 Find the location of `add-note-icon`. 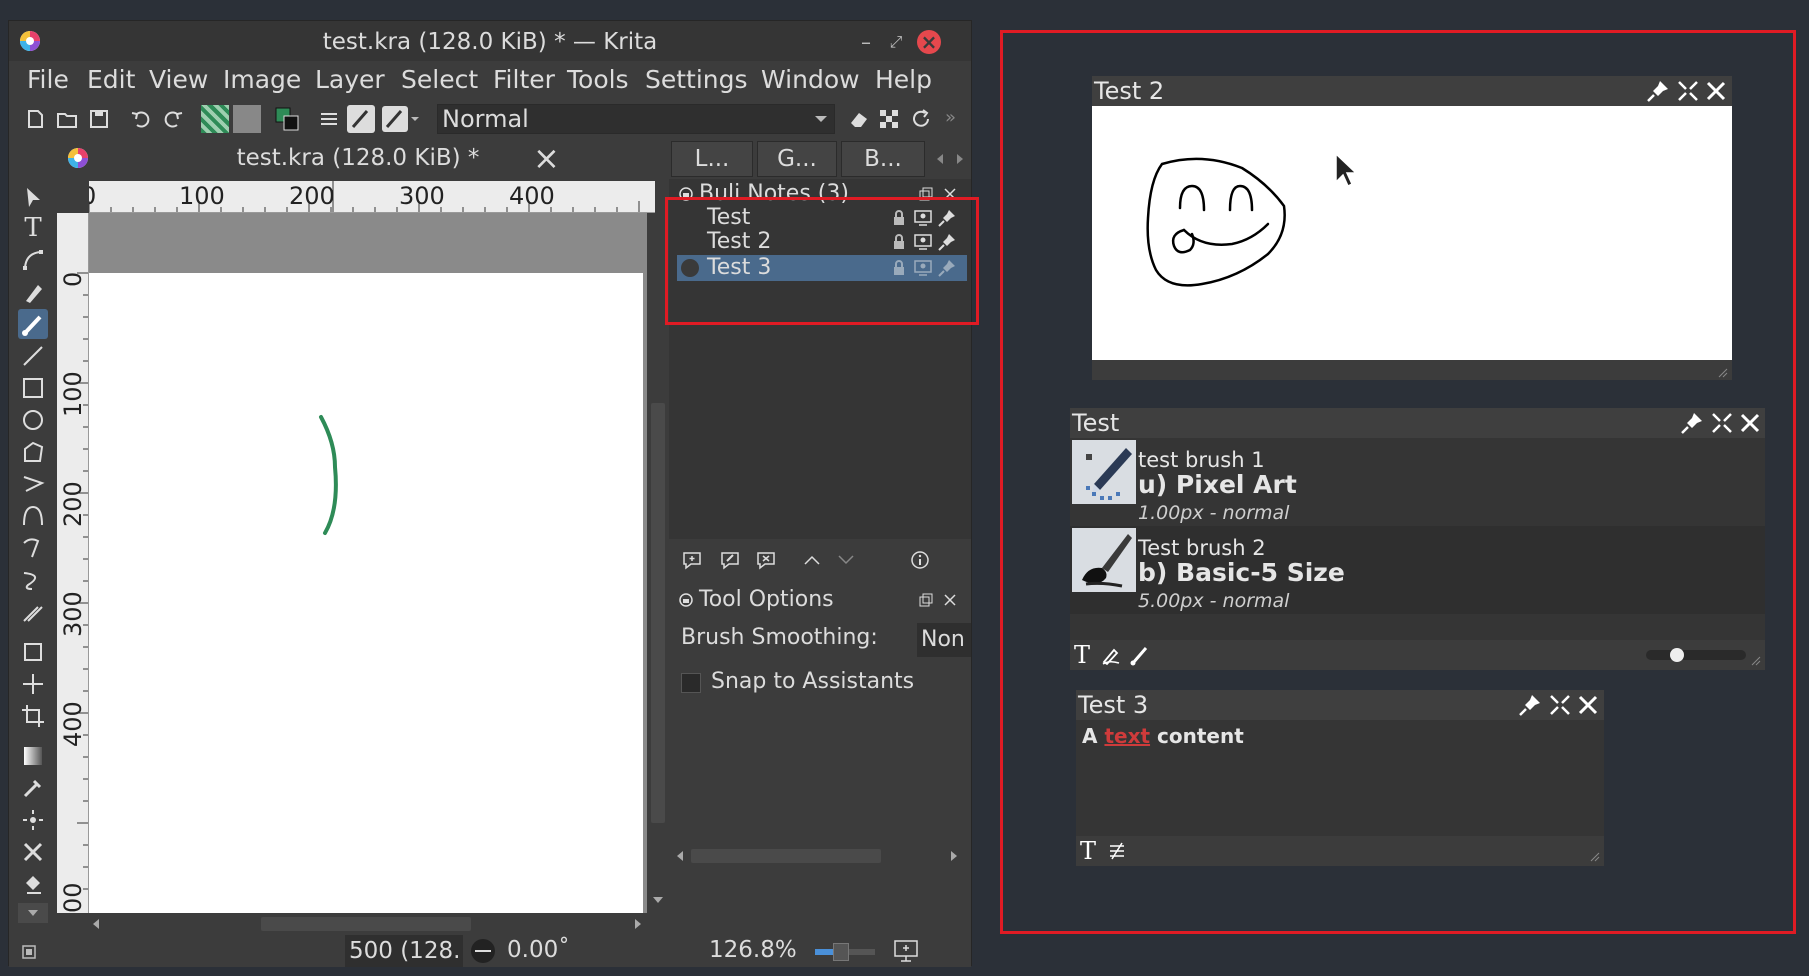

add-note-icon is located at coordinates (692, 560).